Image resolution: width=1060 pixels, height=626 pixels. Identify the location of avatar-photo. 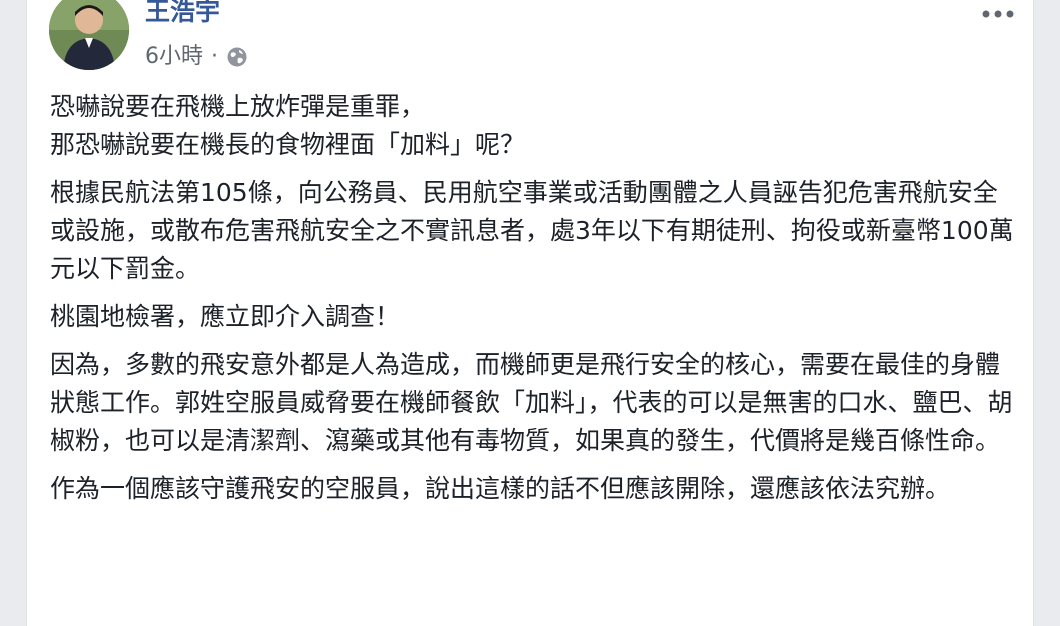
(89, 35).